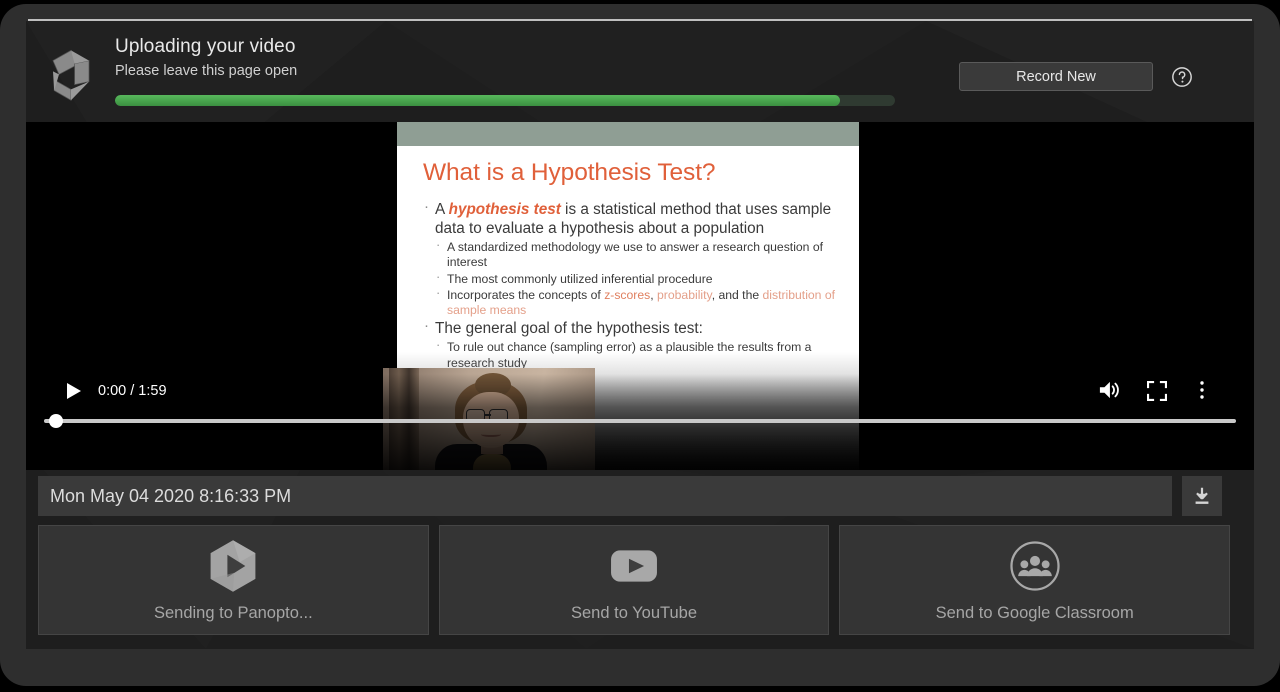 Image resolution: width=1280 pixels, height=692 pixels. I want to click on seek-track, so click(640, 421).